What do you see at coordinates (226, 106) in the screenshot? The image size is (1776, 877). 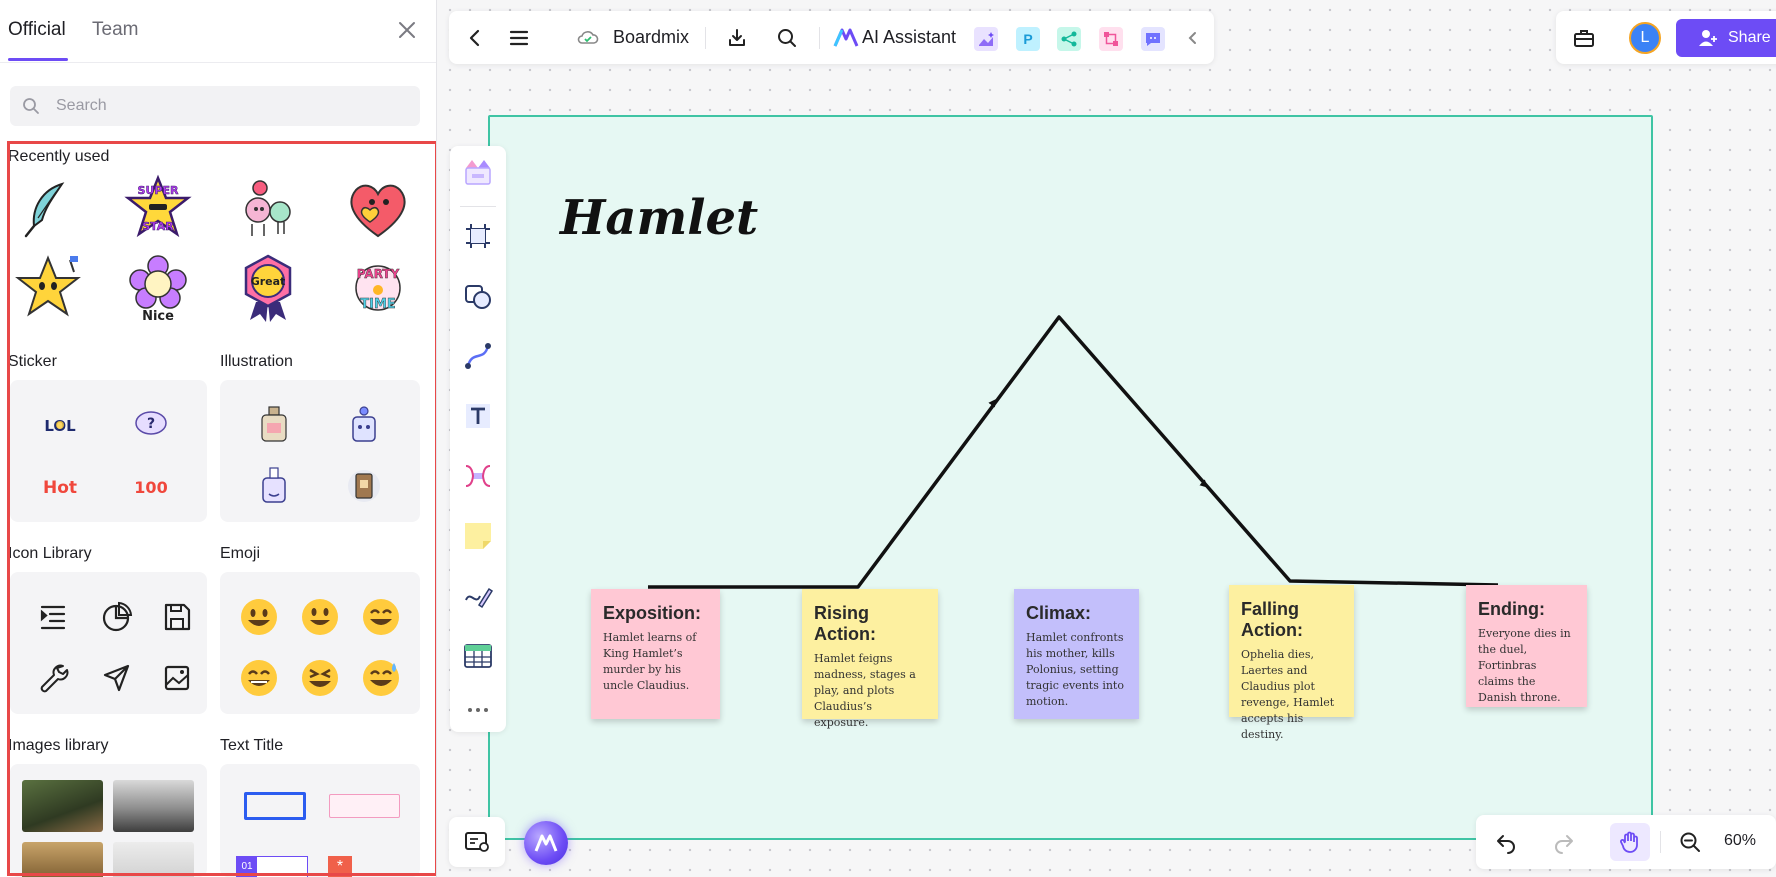 I see `search-input` at bounding box center [226, 106].